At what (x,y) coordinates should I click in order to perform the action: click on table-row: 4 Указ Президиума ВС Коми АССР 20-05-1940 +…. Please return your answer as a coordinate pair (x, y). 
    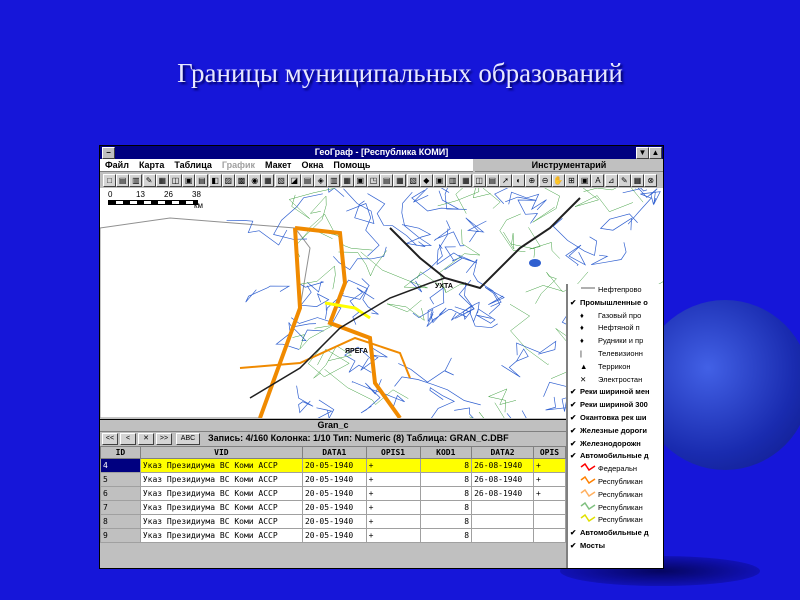
    Looking at the image, I should click on (333, 465).